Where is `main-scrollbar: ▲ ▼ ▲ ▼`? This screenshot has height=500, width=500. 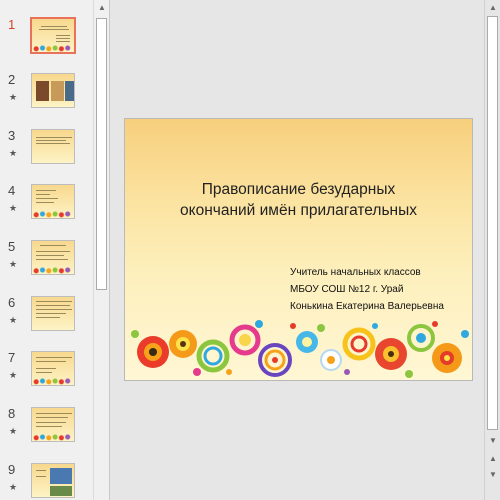 main-scrollbar: ▲ ▼ ▲ ▼ is located at coordinates (492, 250).